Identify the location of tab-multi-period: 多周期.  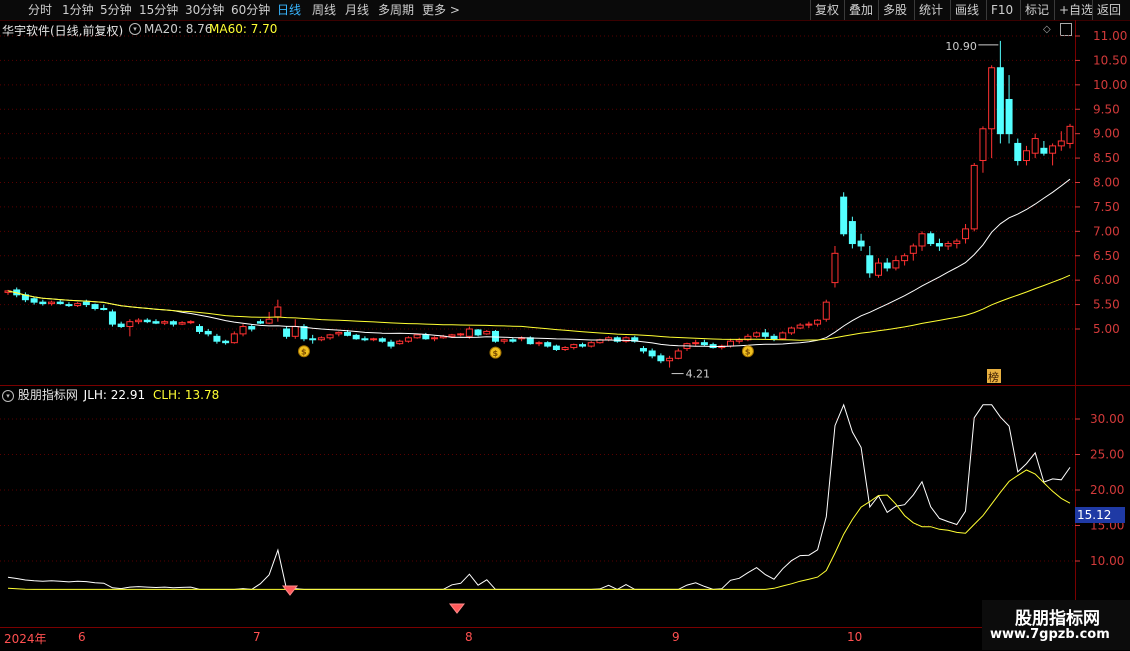
(396, 10).